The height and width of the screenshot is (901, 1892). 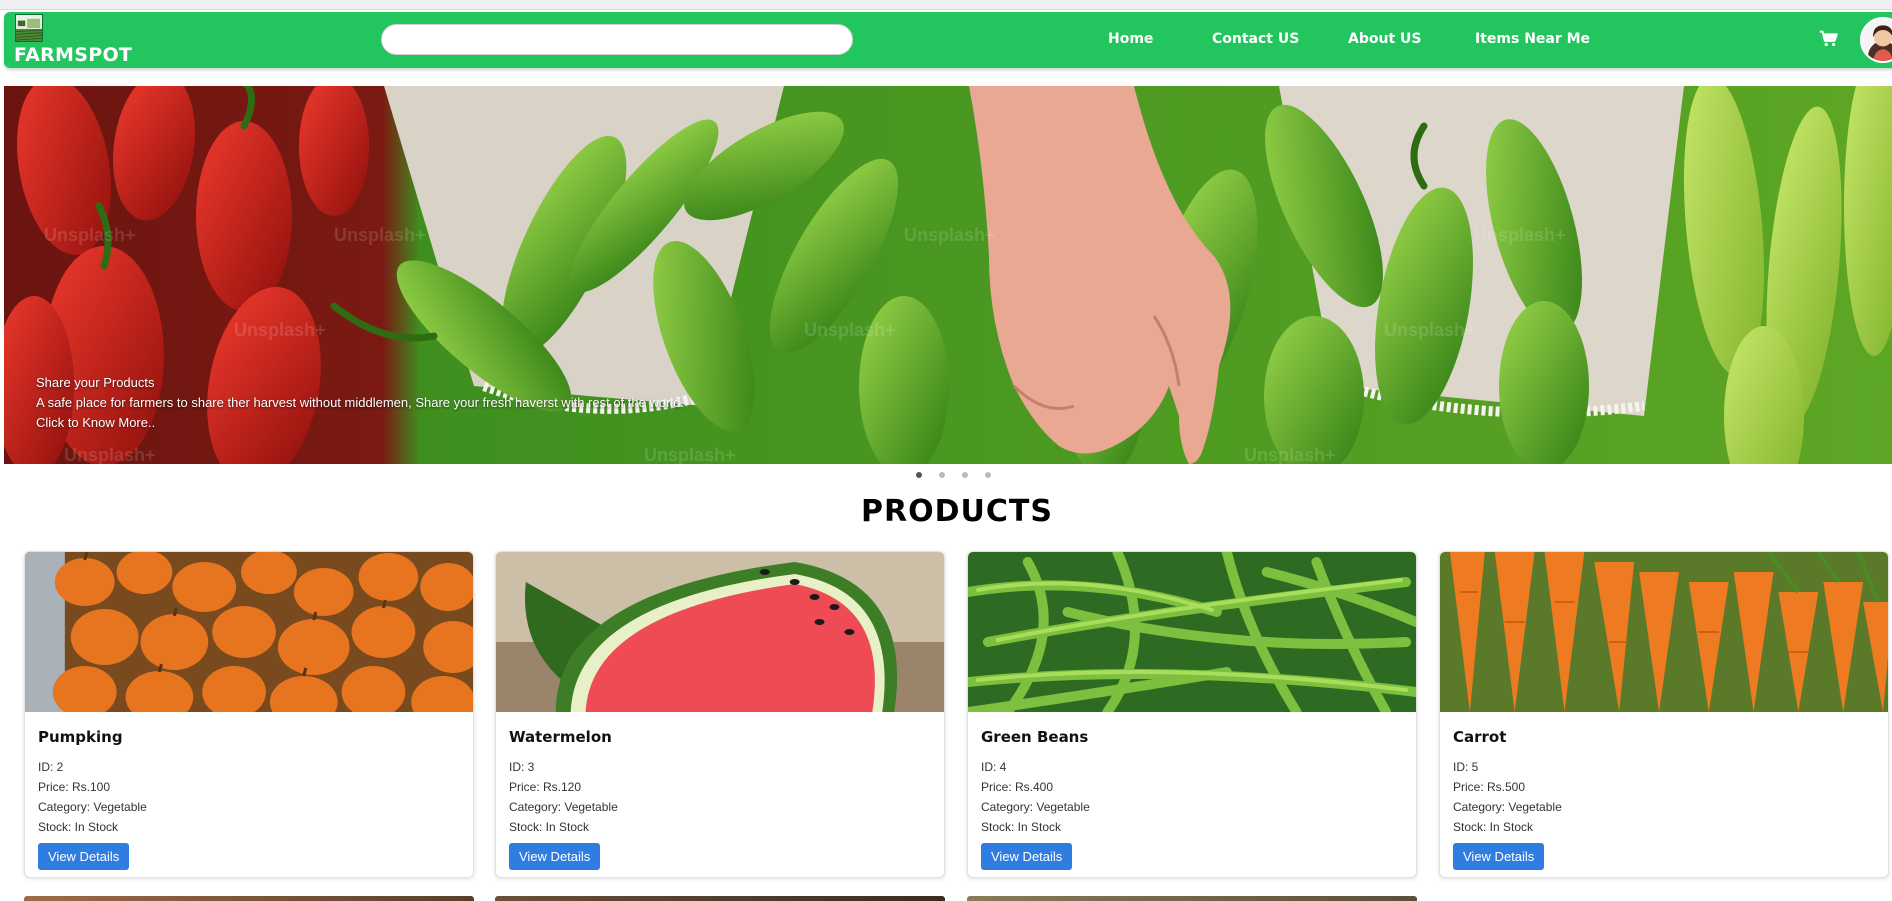 What do you see at coordinates (994, 767) in the screenshot?
I see `product-id: ID: 4` at bounding box center [994, 767].